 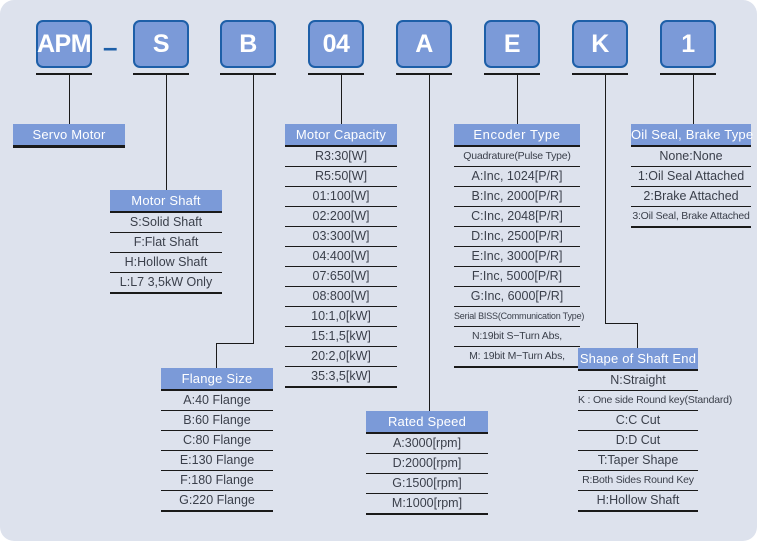 I want to click on legend-row: F:180 Flange, so click(x=217, y=481).